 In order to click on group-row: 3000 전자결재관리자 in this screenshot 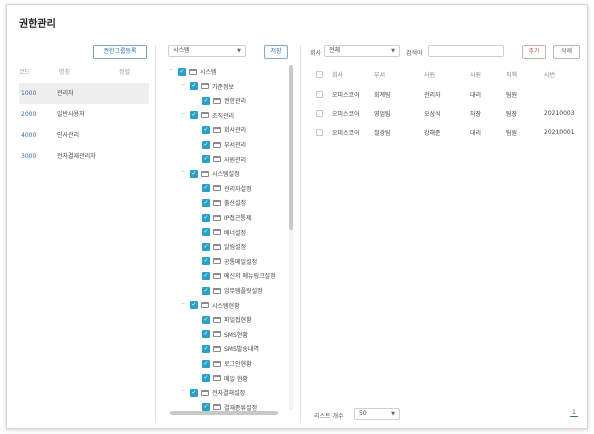, I will do `click(84, 156)`.